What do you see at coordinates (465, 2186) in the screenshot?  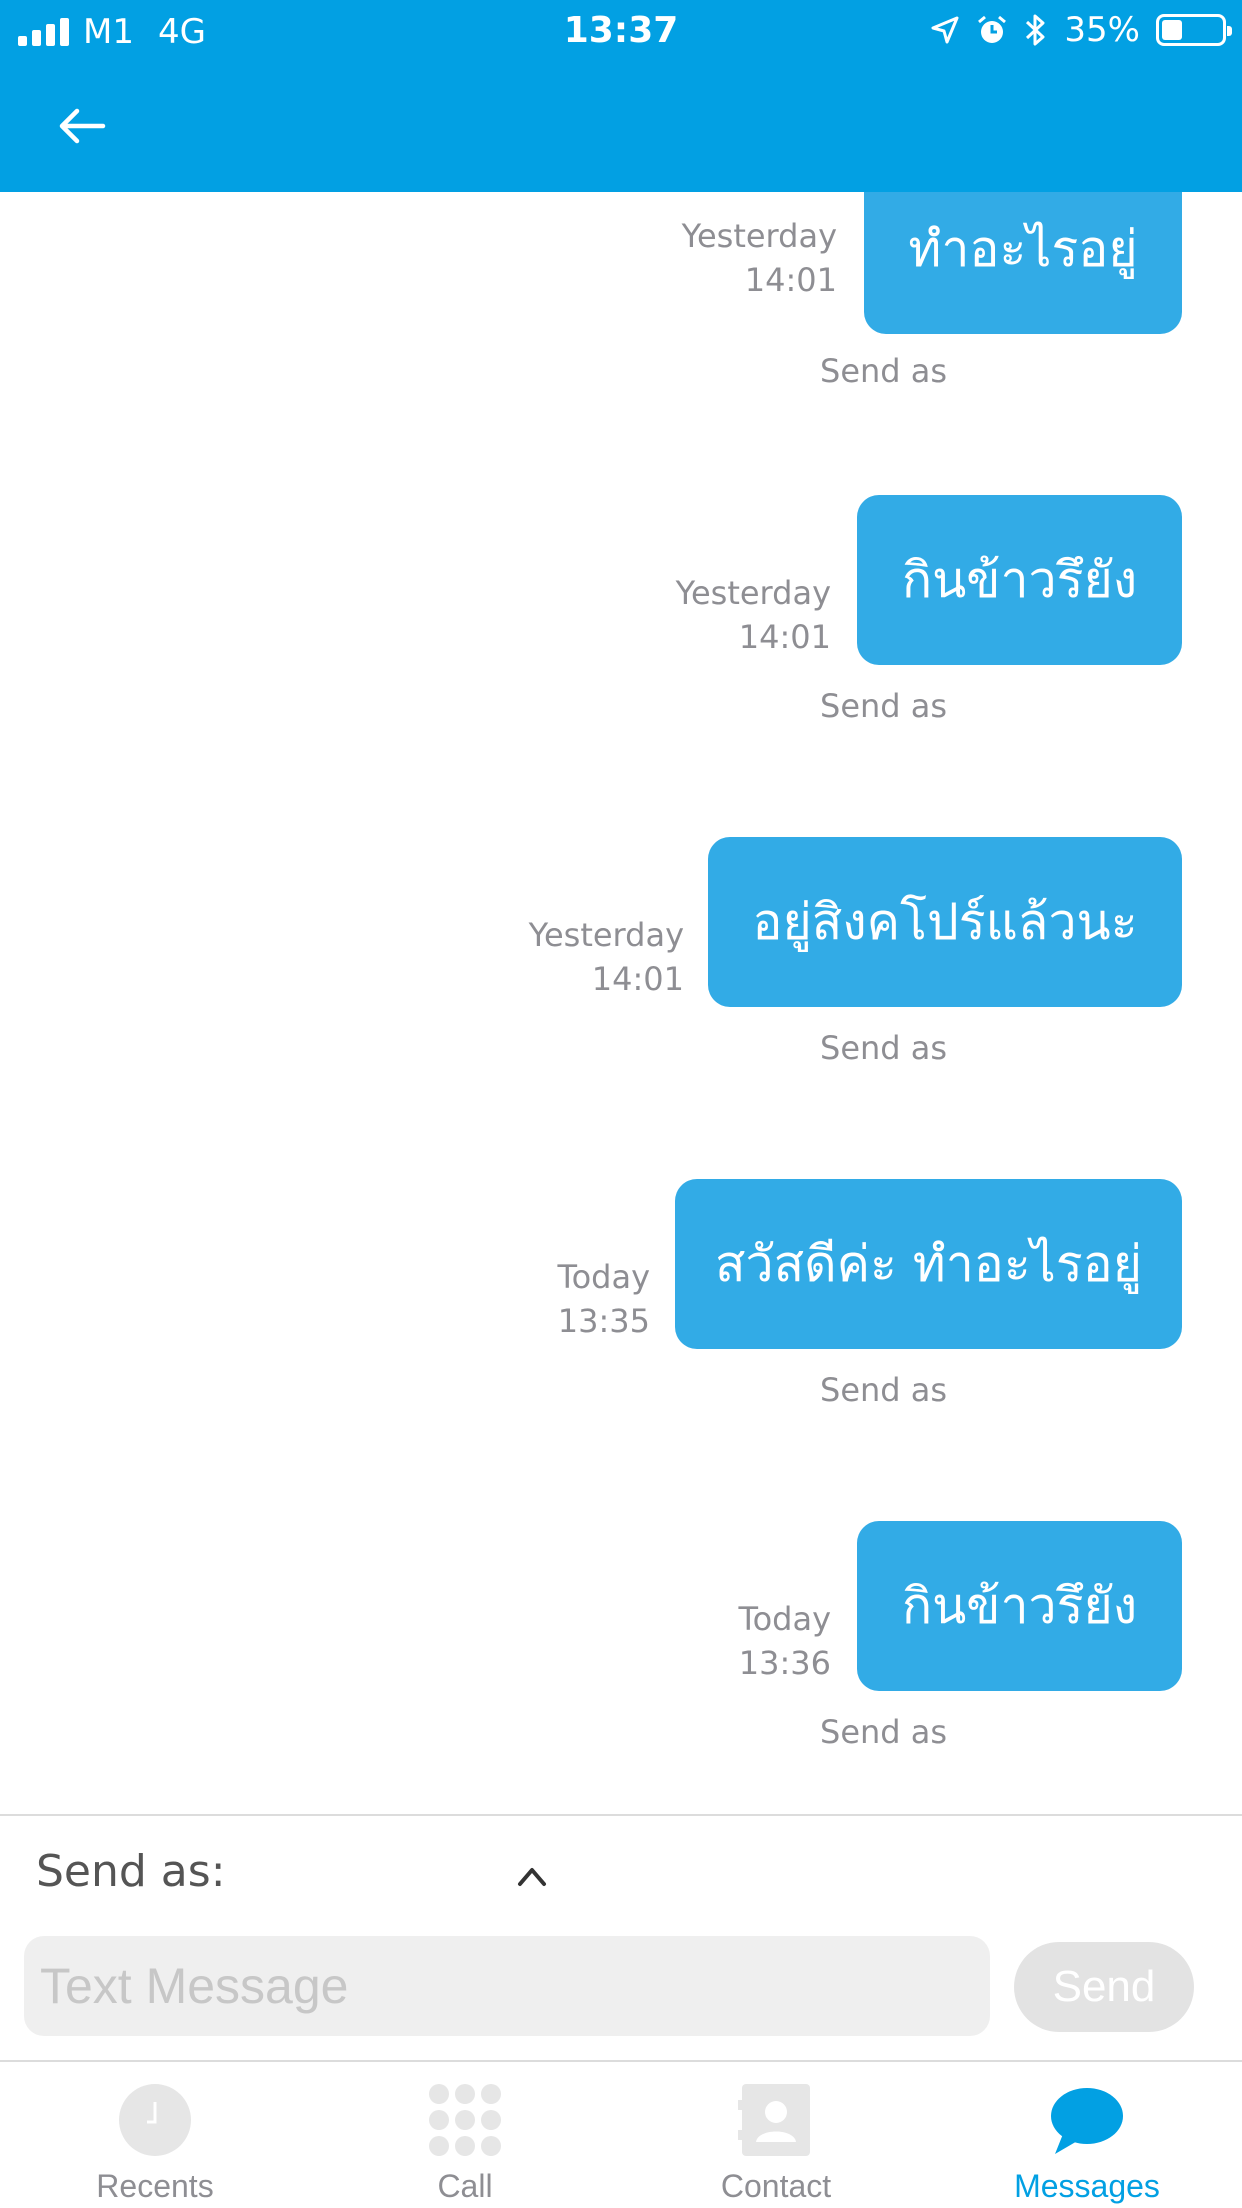 I see `tab-label: Call` at bounding box center [465, 2186].